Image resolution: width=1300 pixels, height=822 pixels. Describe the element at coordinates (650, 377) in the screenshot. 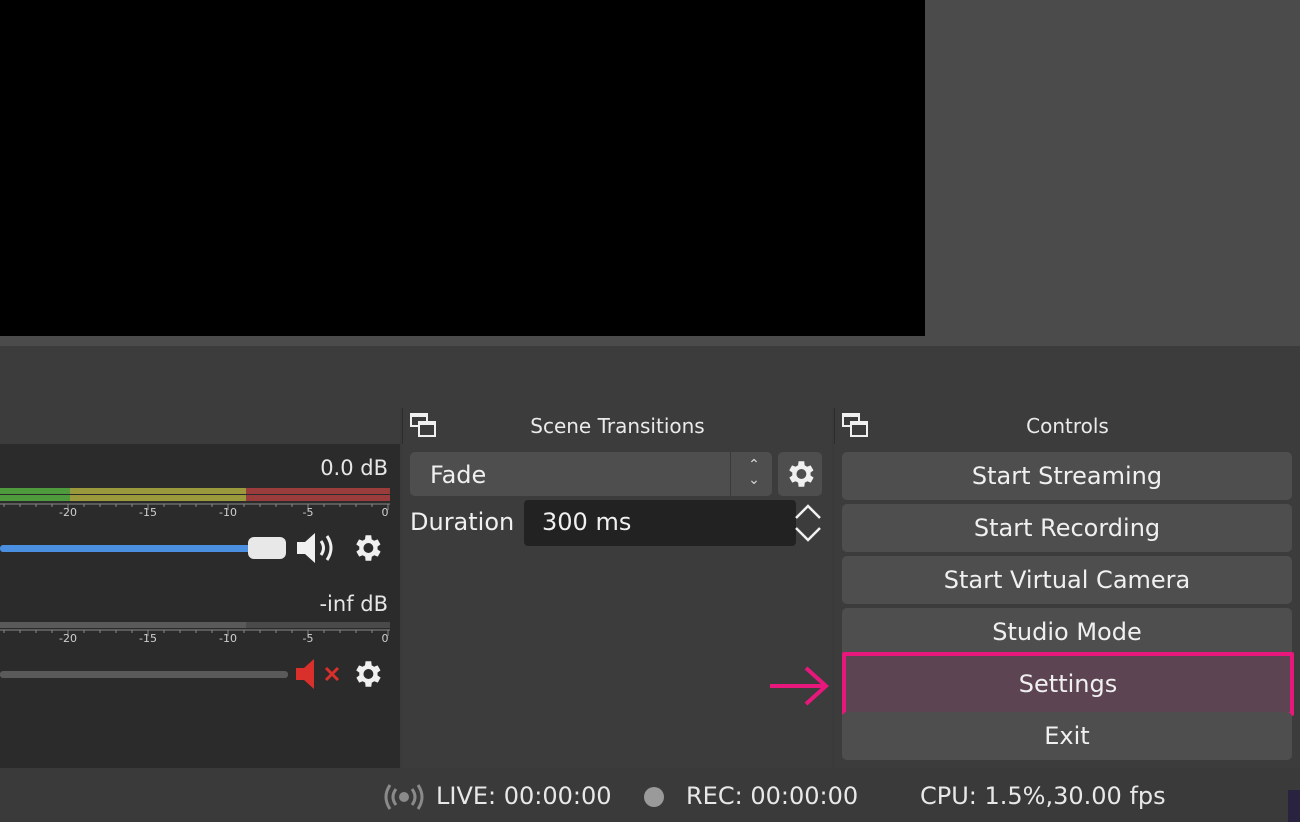

I see `dock-area-spacer` at that location.